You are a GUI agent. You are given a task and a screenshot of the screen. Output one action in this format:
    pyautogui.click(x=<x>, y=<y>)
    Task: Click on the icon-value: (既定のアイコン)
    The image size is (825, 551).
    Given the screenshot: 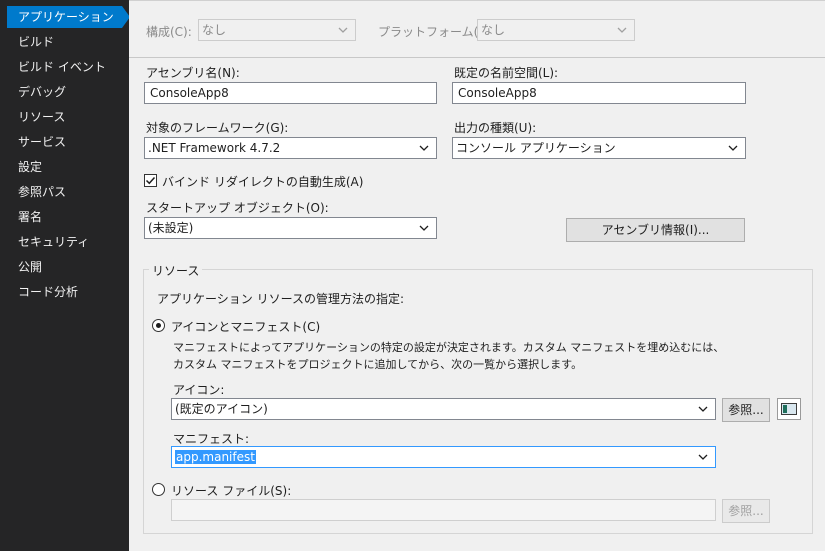 What is the action you would take?
    pyautogui.click(x=221, y=409)
    